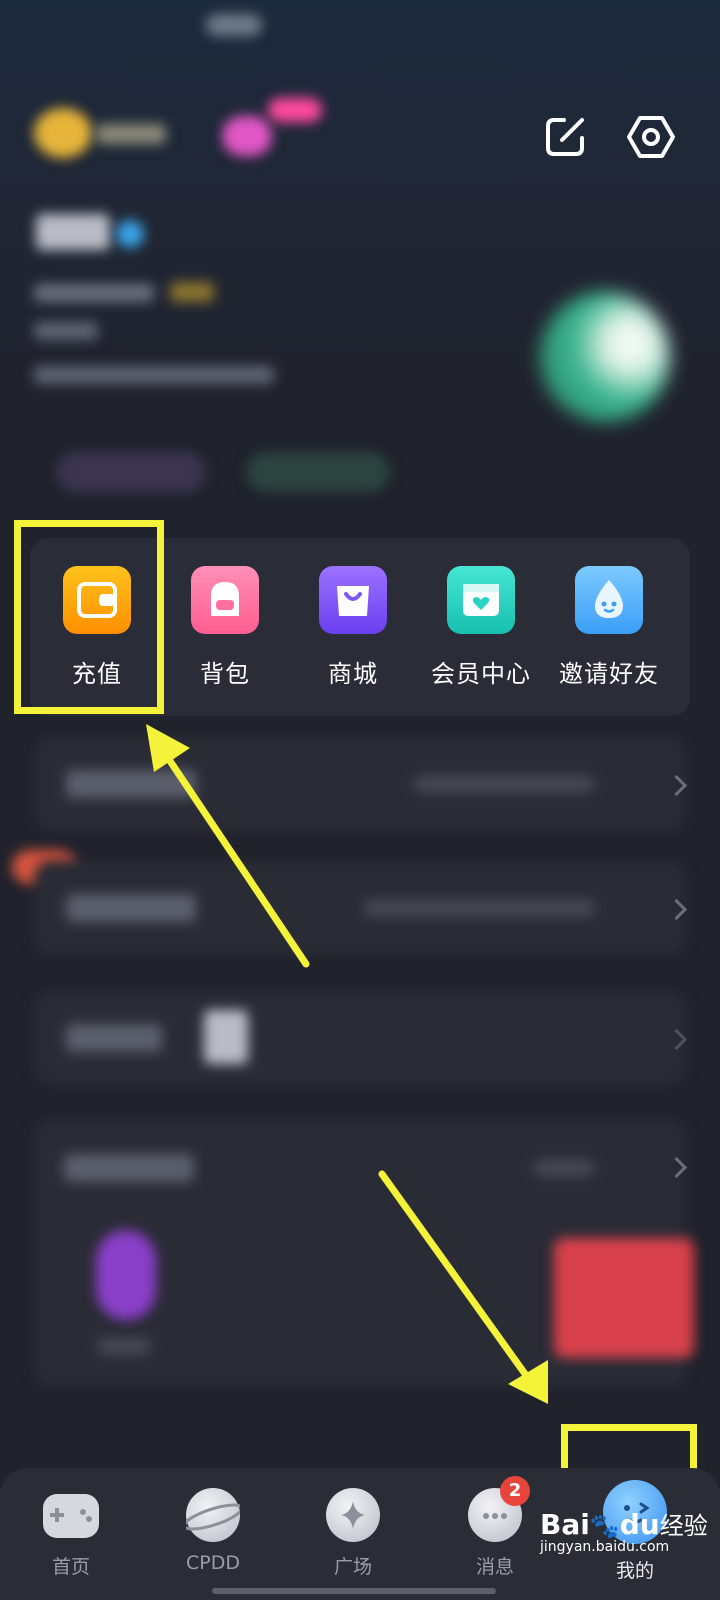 This screenshot has height=1600, width=720. Describe the element at coordinates (463, 1287) in the screenshot. I see `arrow-to-mine-tab` at that location.